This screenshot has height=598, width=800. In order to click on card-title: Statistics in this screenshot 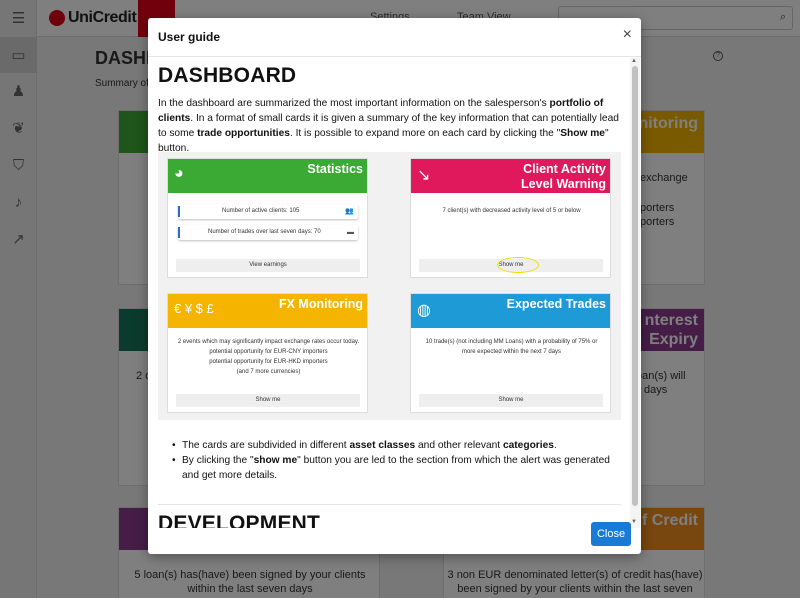, I will do `click(335, 169)`.